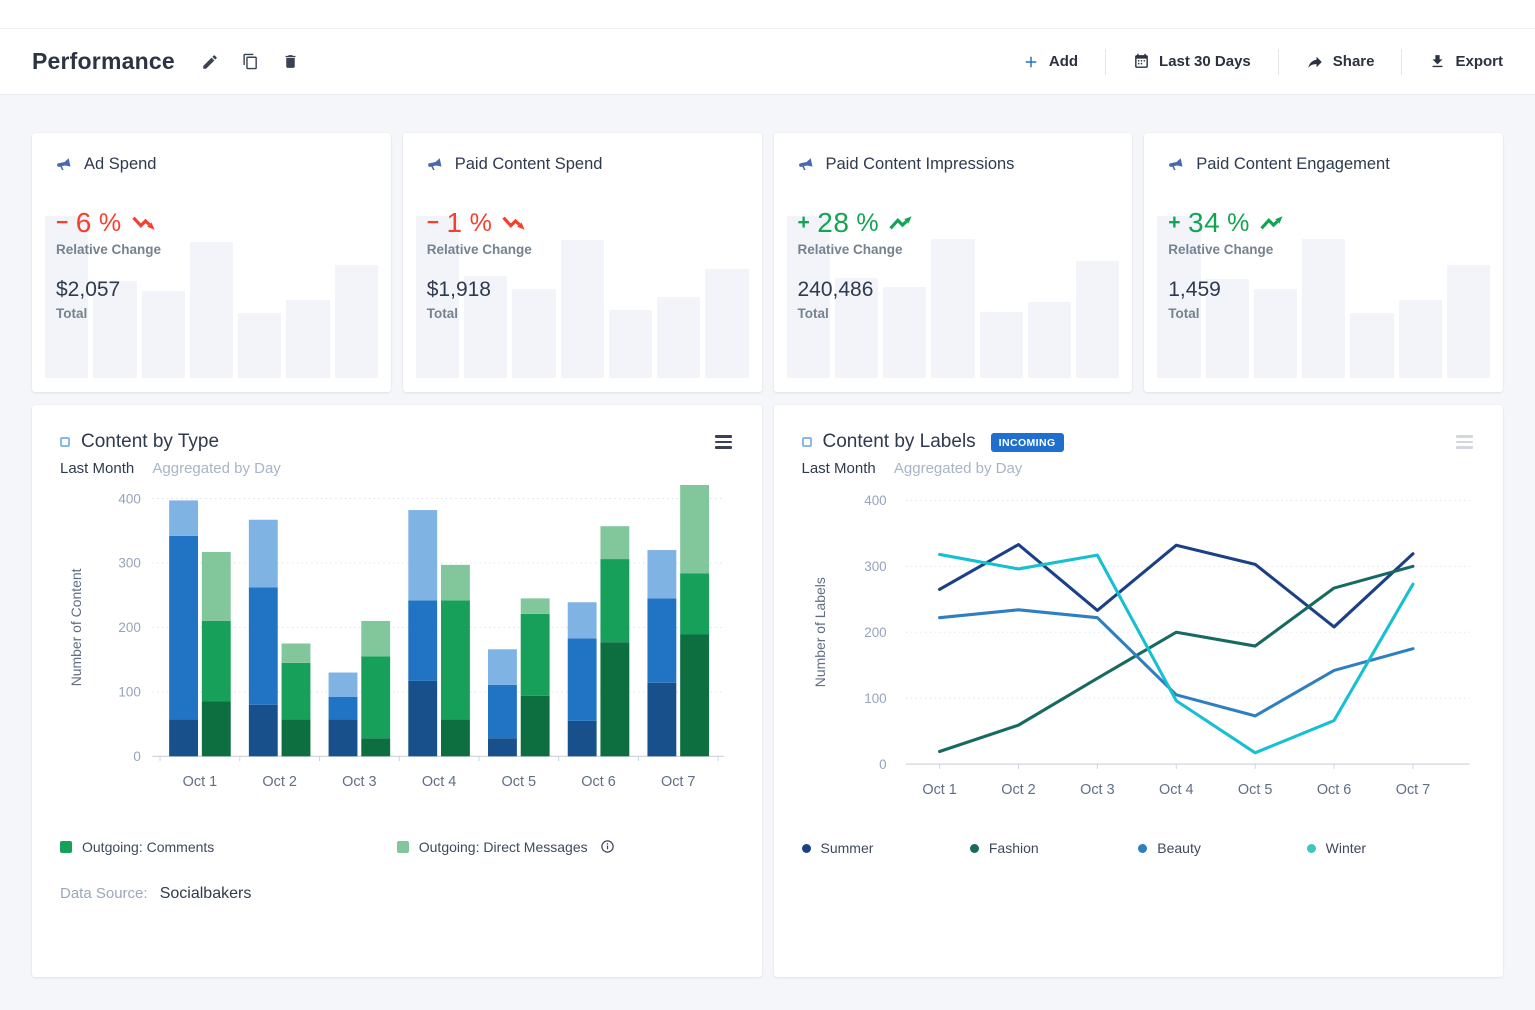 This screenshot has height=1010, width=1535. I want to click on legend-item-beauty: Beauty, so click(1222, 848).